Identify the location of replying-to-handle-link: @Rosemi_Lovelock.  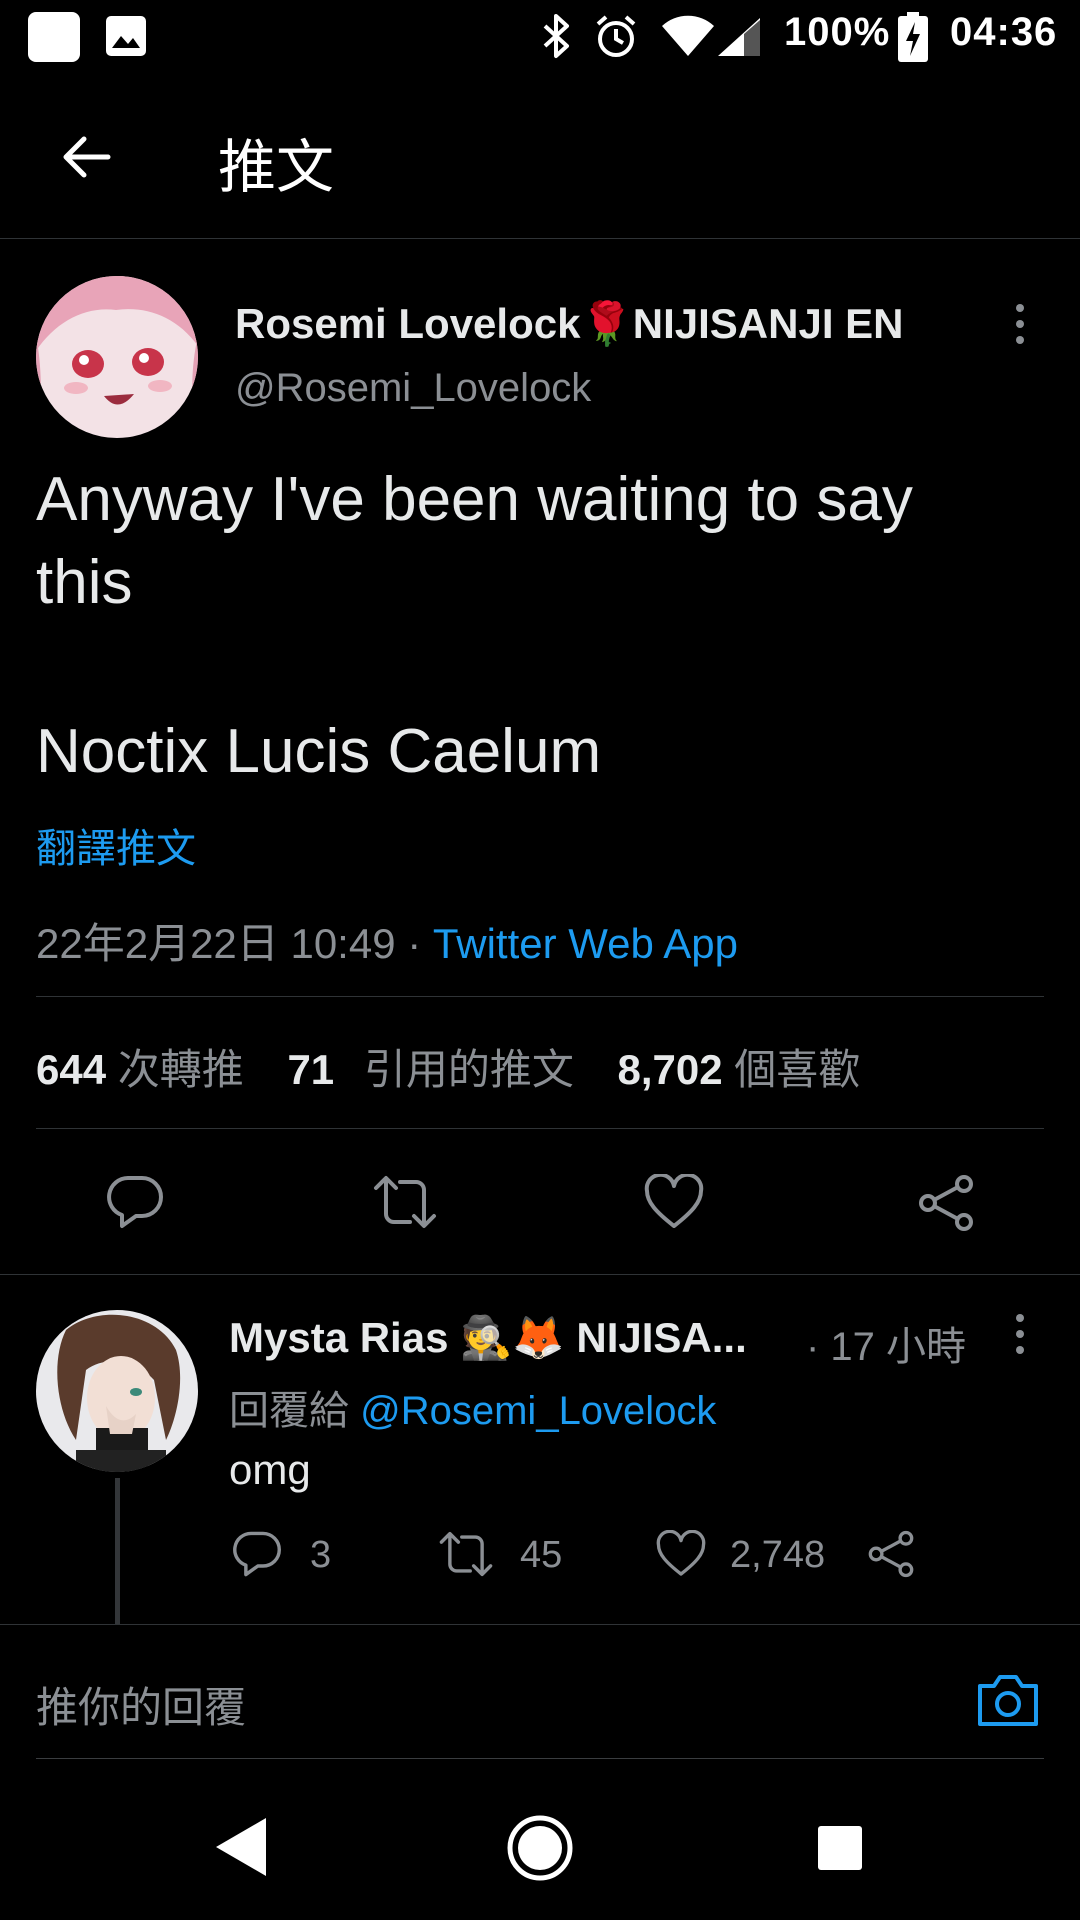
(538, 1411).